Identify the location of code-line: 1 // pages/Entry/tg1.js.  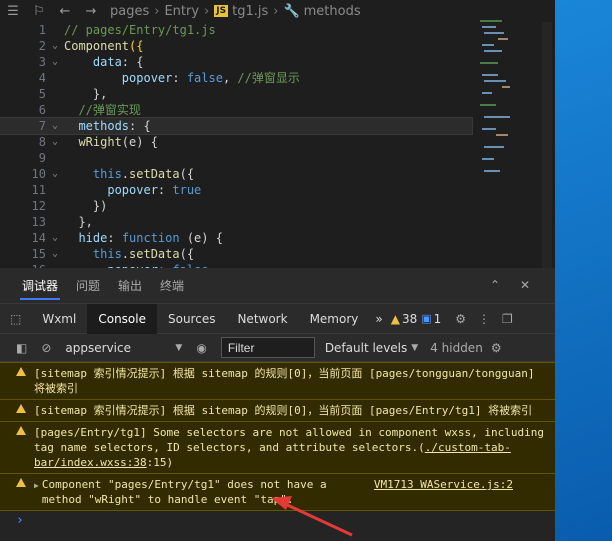
(236, 30).